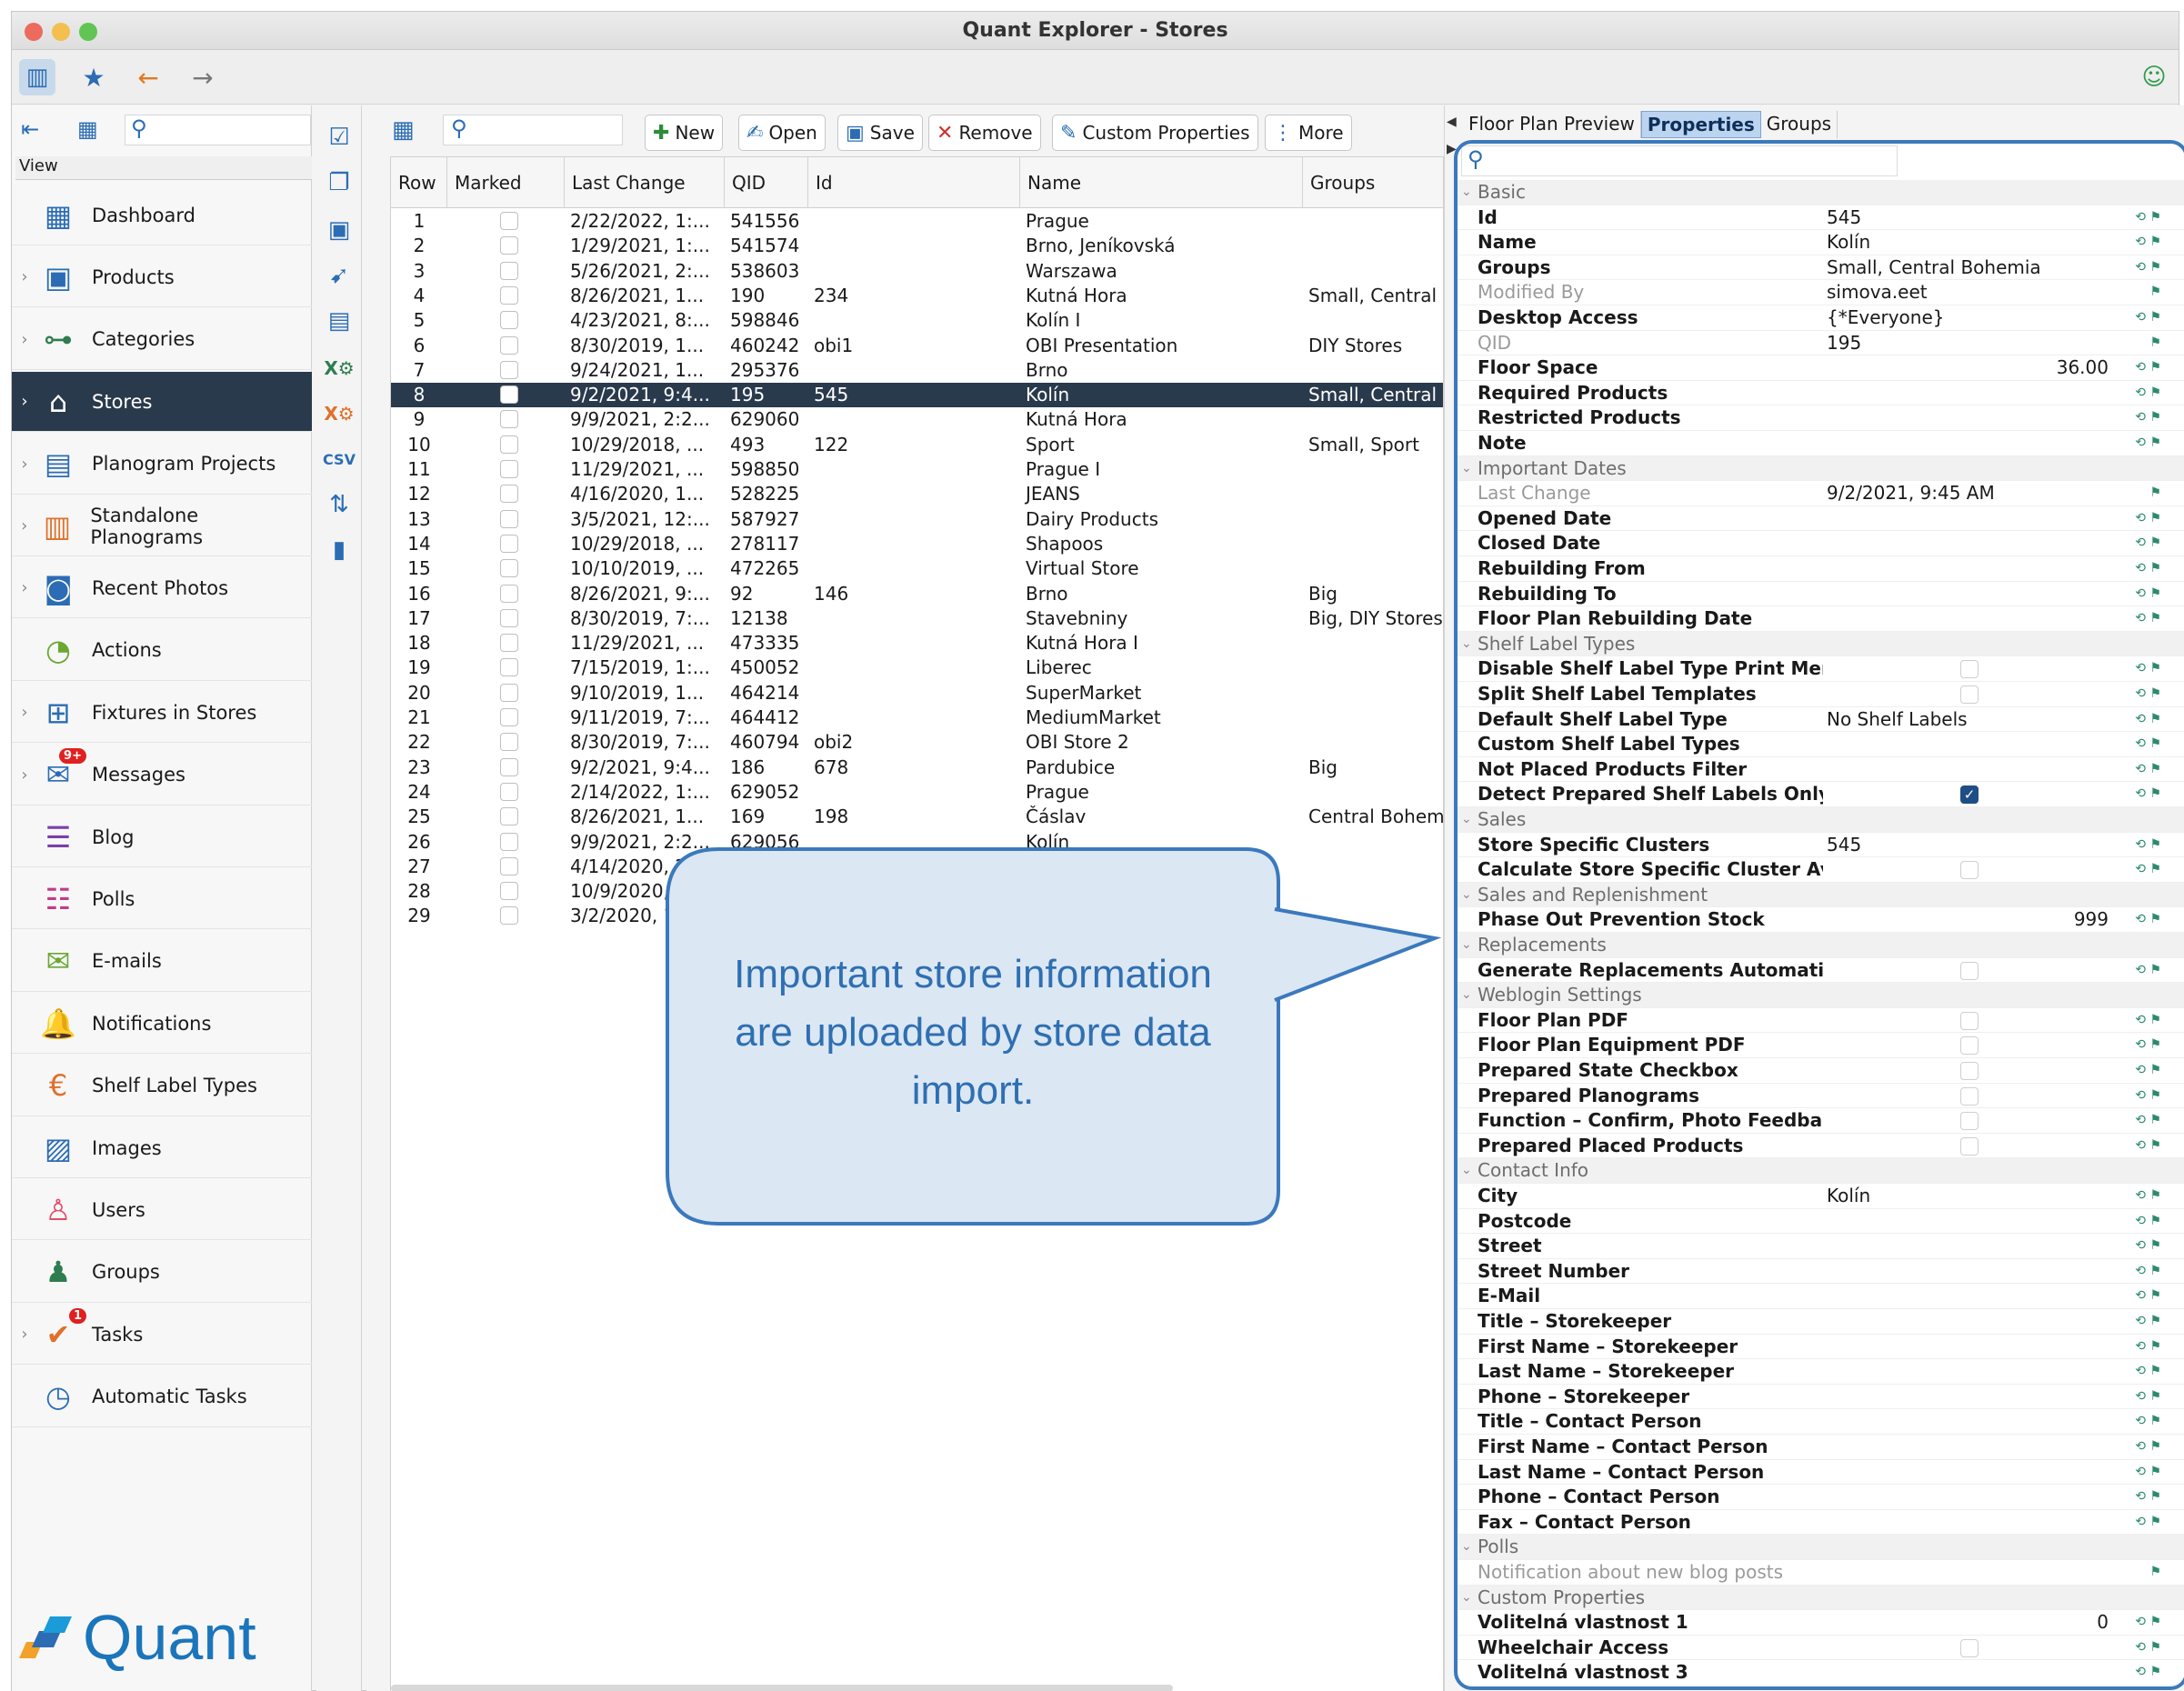 This screenshot has height=1691, width=2184. Describe the element at coordinates (203, 77) in the screenshot. I see `arrow-right-icon: →` at that location.